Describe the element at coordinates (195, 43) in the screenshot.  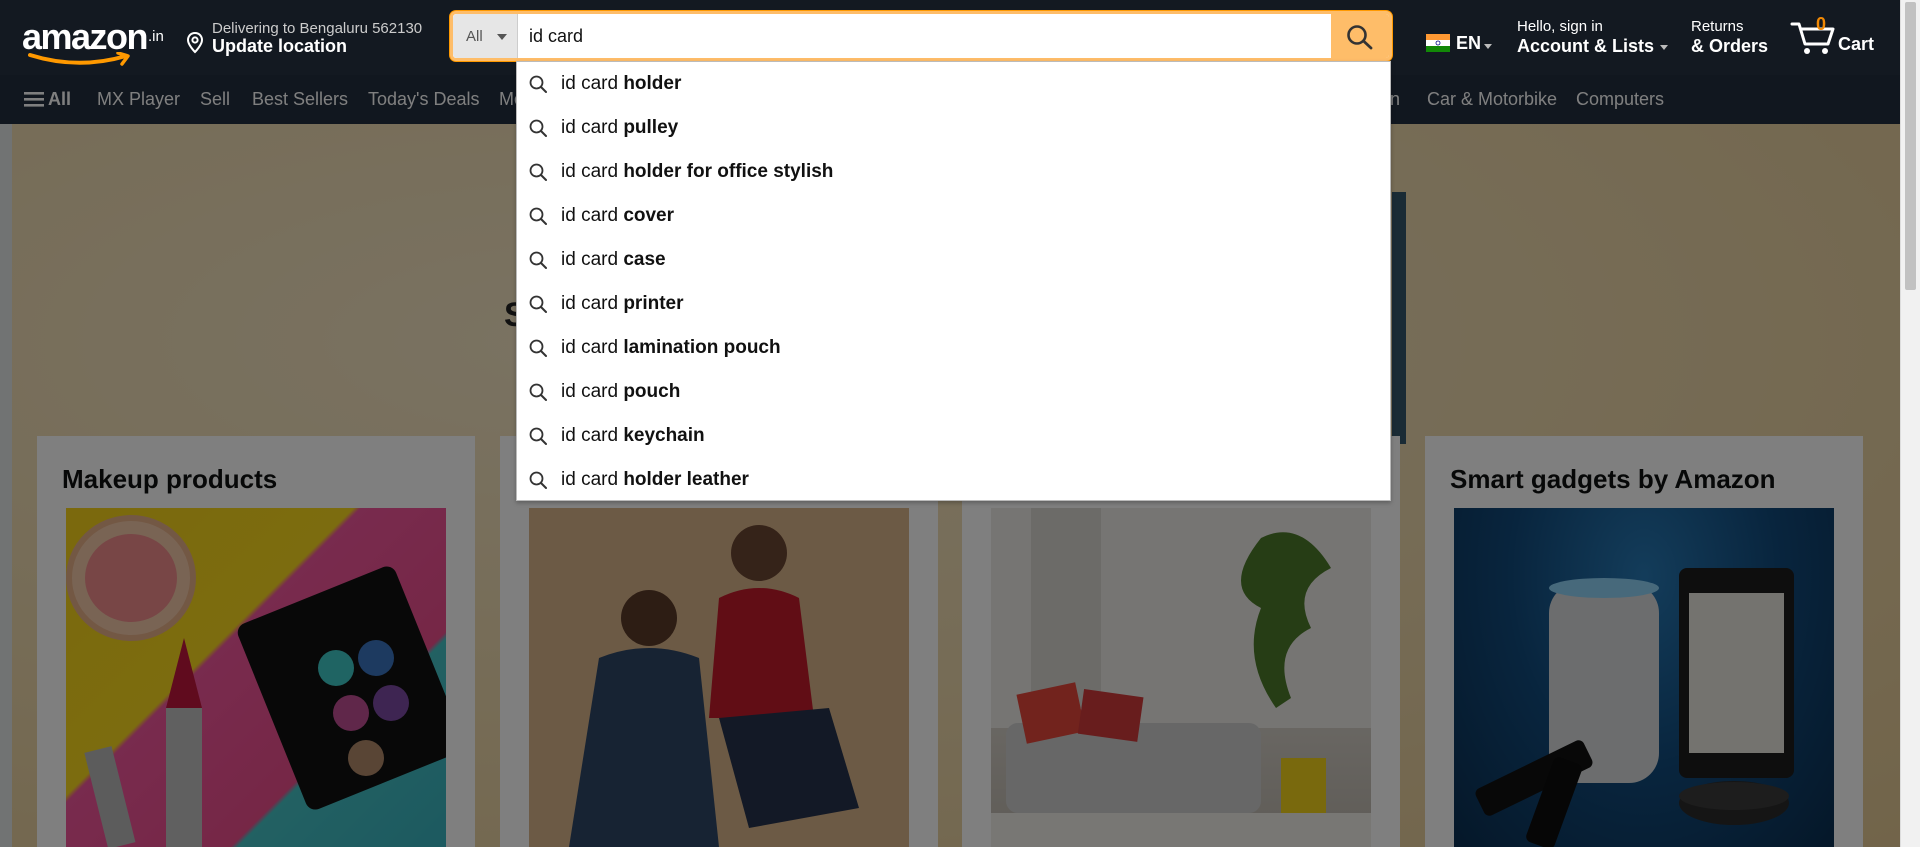
I see `location-pin-icon` at that location.